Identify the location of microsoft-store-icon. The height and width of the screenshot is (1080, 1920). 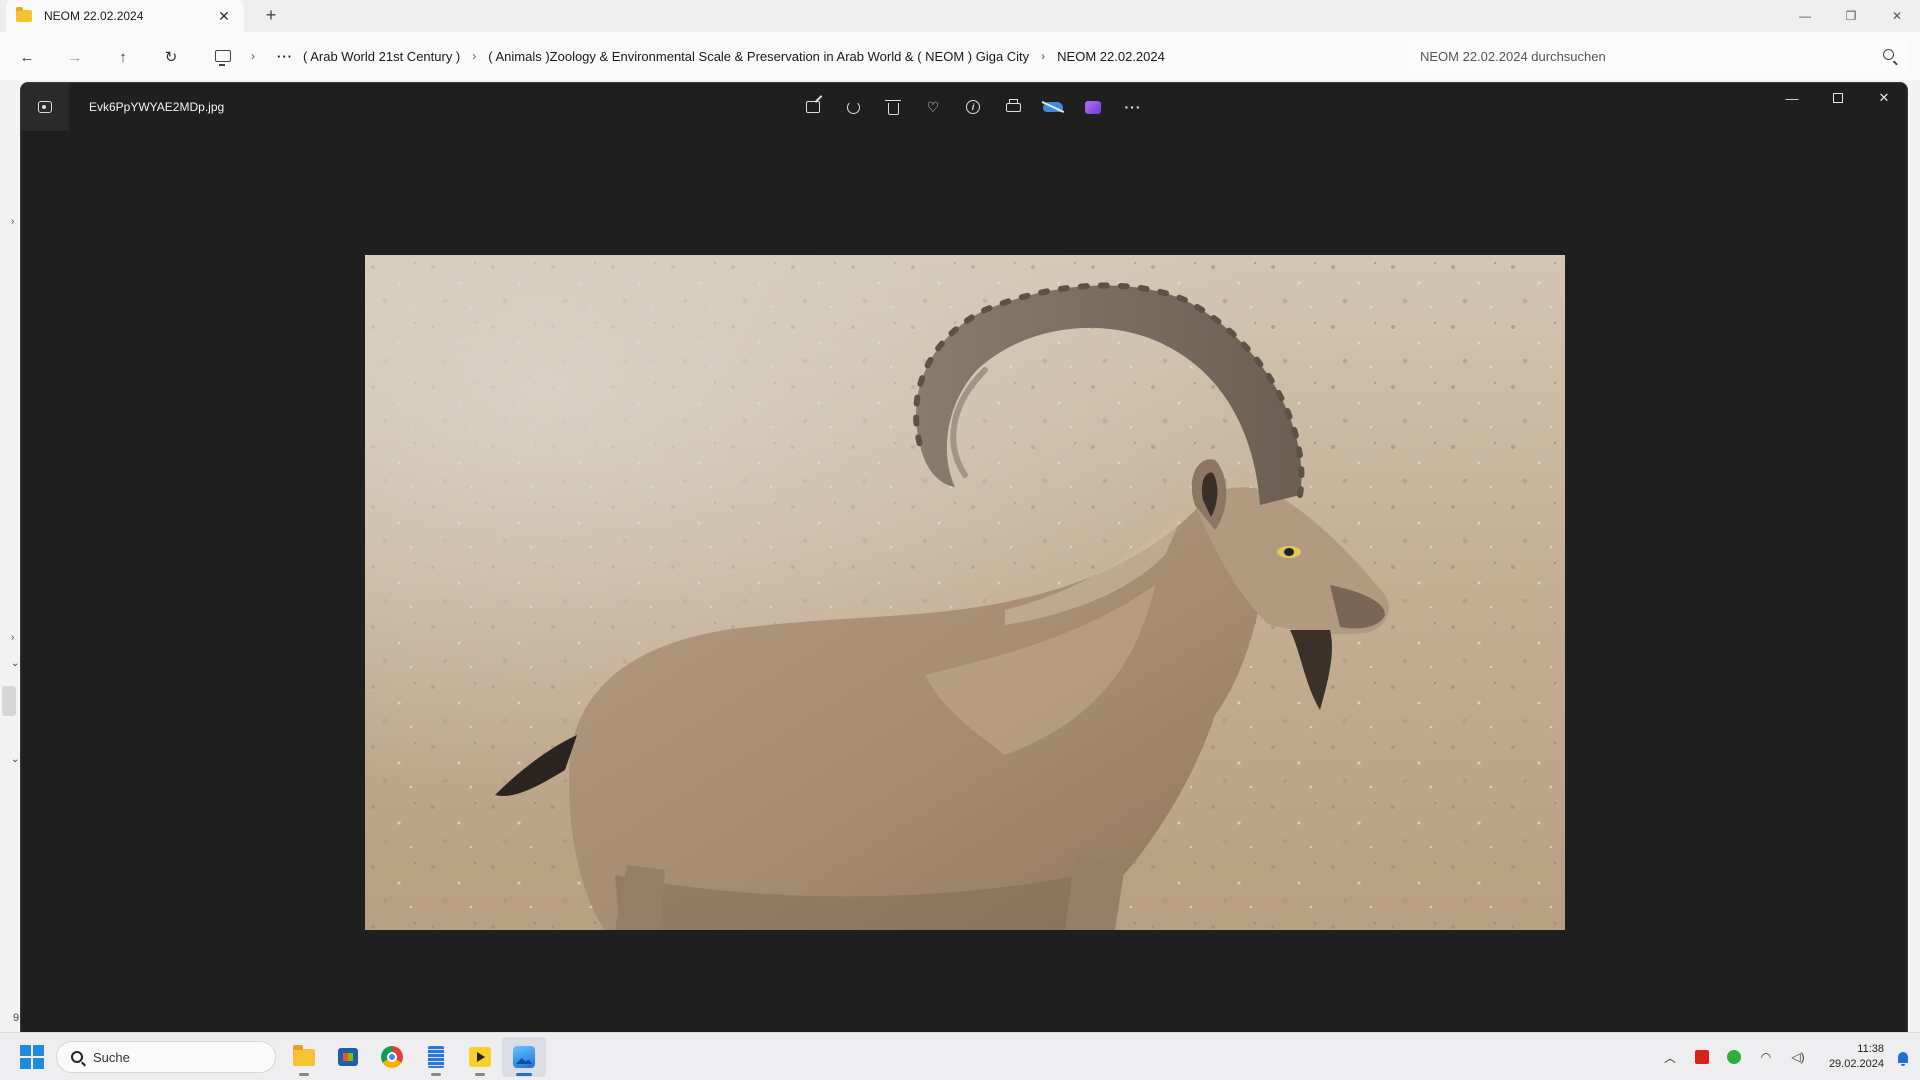
(348, 1057).